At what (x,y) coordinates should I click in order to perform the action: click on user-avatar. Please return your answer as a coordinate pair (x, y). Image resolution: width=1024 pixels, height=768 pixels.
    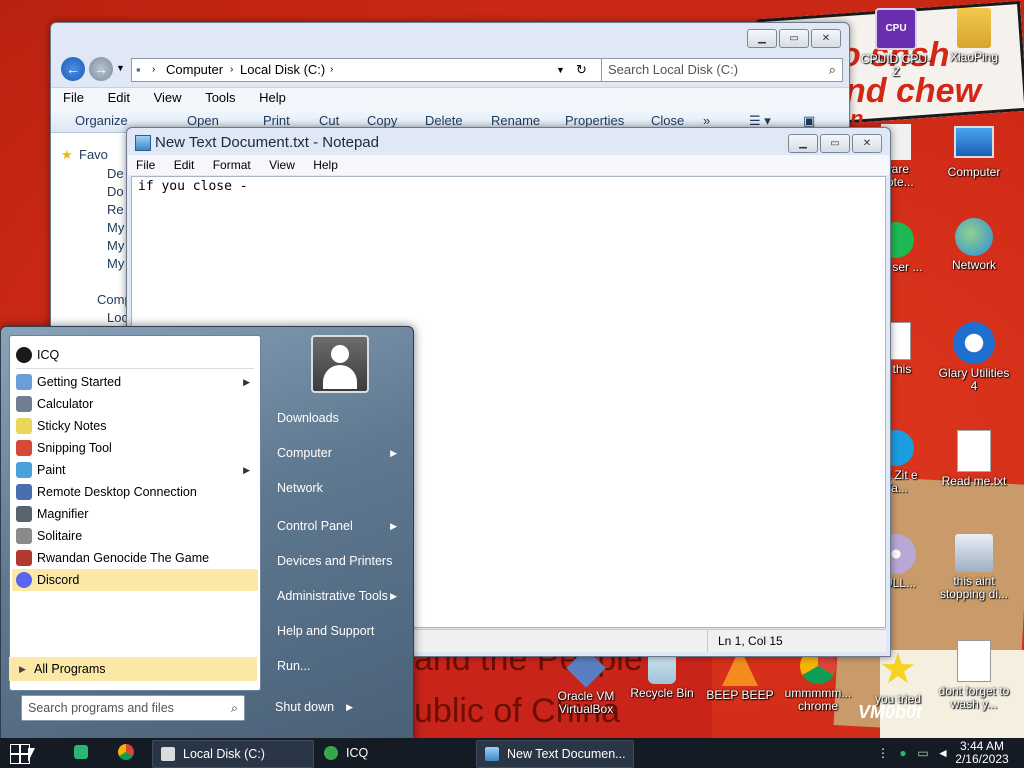
    Looking at the image, I should click on (340, 364).